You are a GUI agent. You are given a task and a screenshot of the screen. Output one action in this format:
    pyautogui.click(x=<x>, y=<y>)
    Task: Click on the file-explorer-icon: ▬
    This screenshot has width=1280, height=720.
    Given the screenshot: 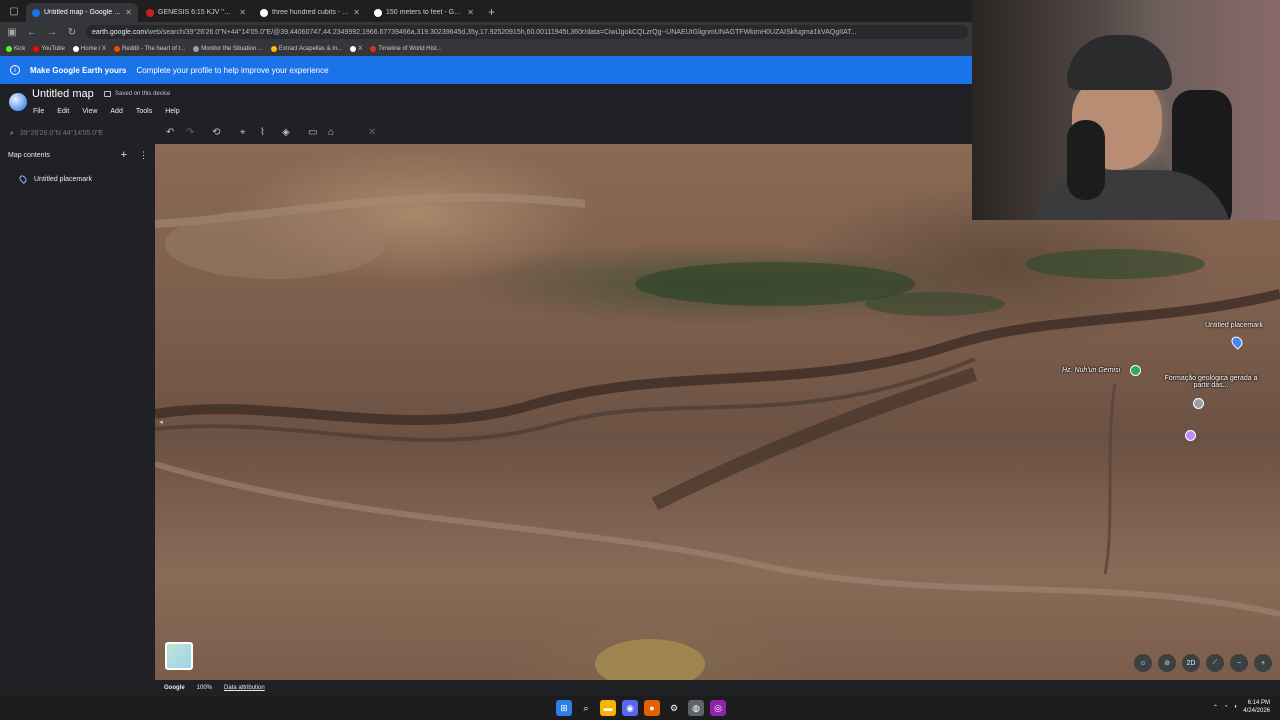 What is the action you would take?
    pyautogui.click(x=608, y=708)
    